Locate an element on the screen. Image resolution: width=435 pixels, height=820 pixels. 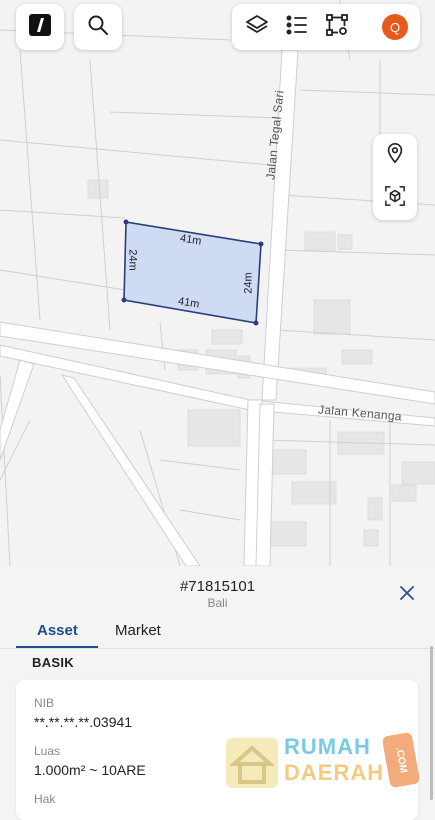
search-button is located at coordinates (98, 27).